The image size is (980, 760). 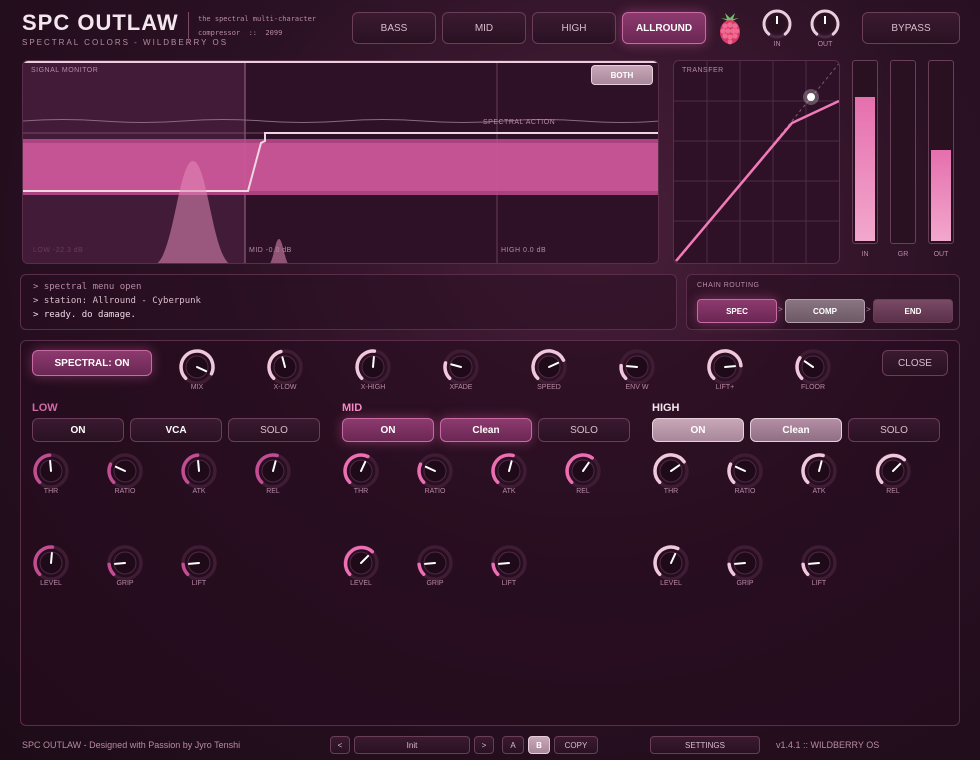 I want to click on high-knob-ratio-label: RATIO, so click(x=745, y=491).